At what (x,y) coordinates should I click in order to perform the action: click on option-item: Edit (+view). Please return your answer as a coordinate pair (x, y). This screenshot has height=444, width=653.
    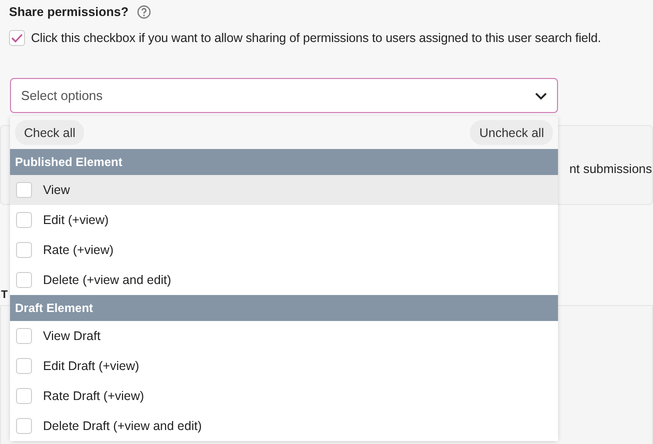
    Looking at the image, I should click on (284, 220).